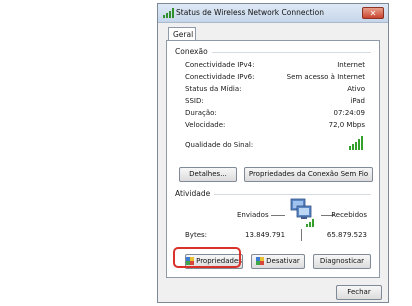 The image size is (412, 306). Describe the element at coordinates (253, 215) in the screenshot. I see `sent-label: Enviados` at that location.